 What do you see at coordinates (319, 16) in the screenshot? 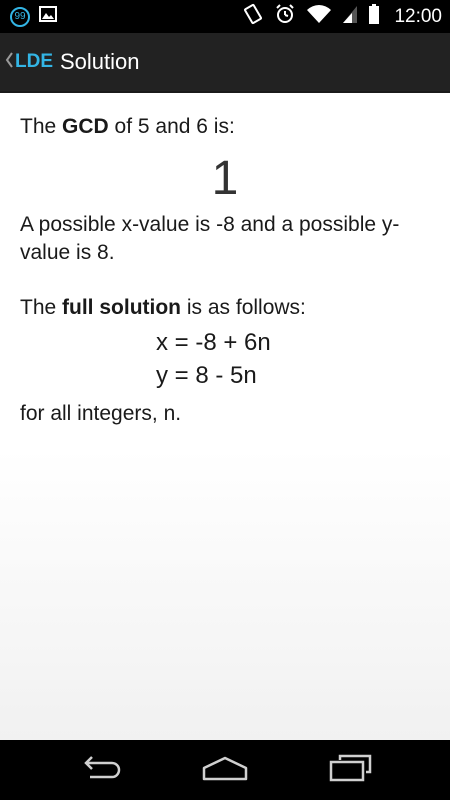
I see `wifi-icon` at bounding box center [319, 16].